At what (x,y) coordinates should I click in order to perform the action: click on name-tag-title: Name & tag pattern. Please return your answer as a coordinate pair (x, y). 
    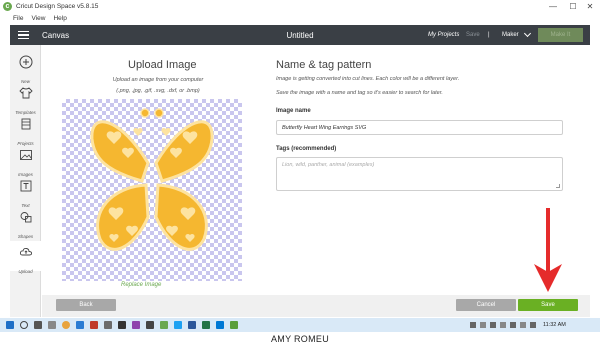
    Looking at the image, I should click on (324, 65).